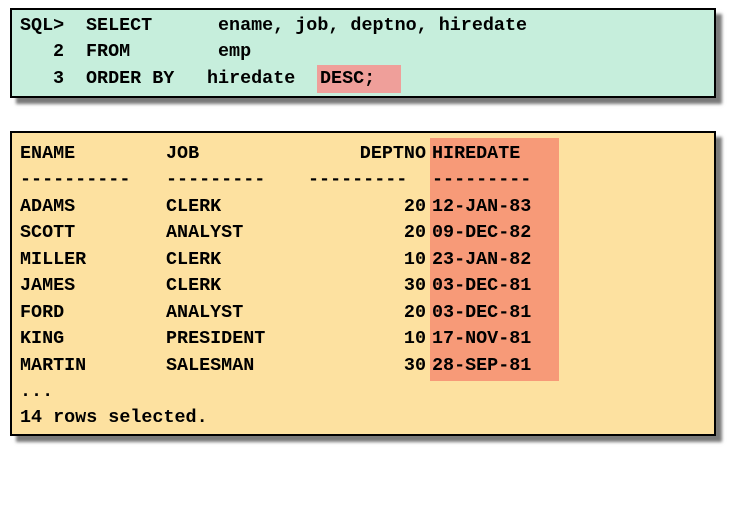 This screenshot has width=730, height=509. Describe the element at coordinates (53, 259) in the screenshot. I see `cell-ename: MILLER` at that location.